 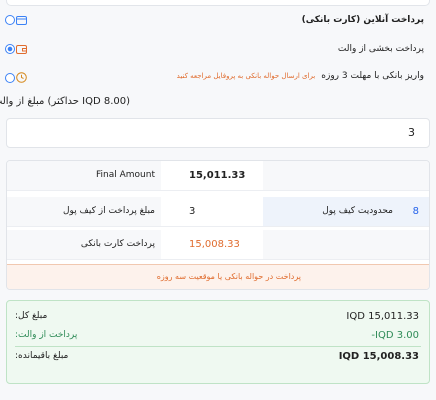 I want to click on bank-transfer-radio, so click(x=10, y=77).